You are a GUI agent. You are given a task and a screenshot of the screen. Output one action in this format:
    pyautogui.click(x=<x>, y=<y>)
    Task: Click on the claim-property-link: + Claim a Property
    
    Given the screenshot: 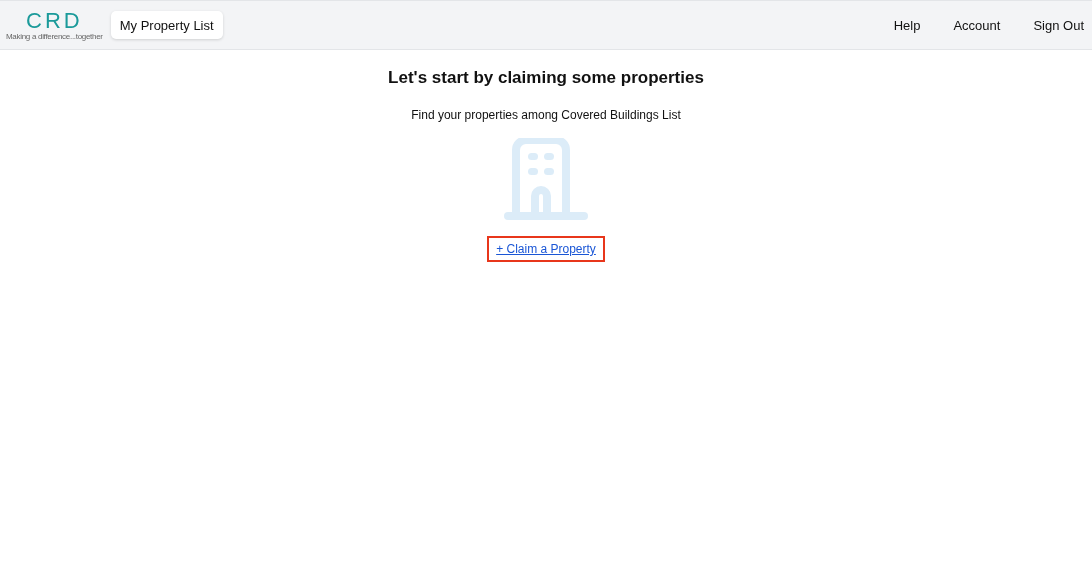 What is the action you would take?
    pyautogui.click(x=546, y=249)
    